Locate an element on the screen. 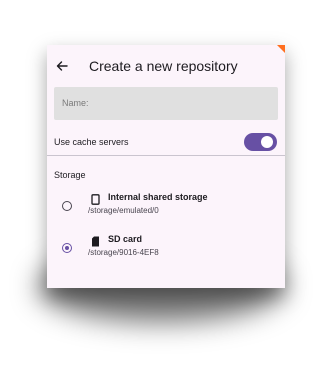 The width and height of the screenshot is (332, 369). toggle-knob is located at coordinates (267, 142).